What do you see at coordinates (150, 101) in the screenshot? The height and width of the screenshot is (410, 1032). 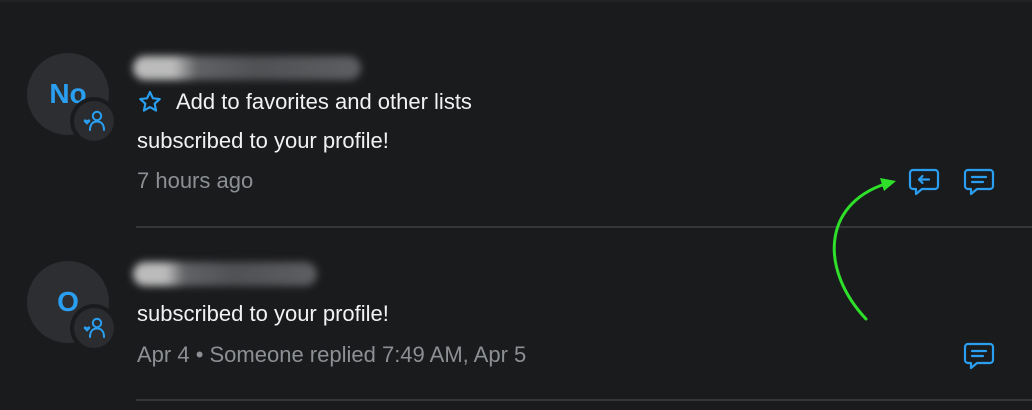 I see `star-icon` at bounding box center [150, 101].